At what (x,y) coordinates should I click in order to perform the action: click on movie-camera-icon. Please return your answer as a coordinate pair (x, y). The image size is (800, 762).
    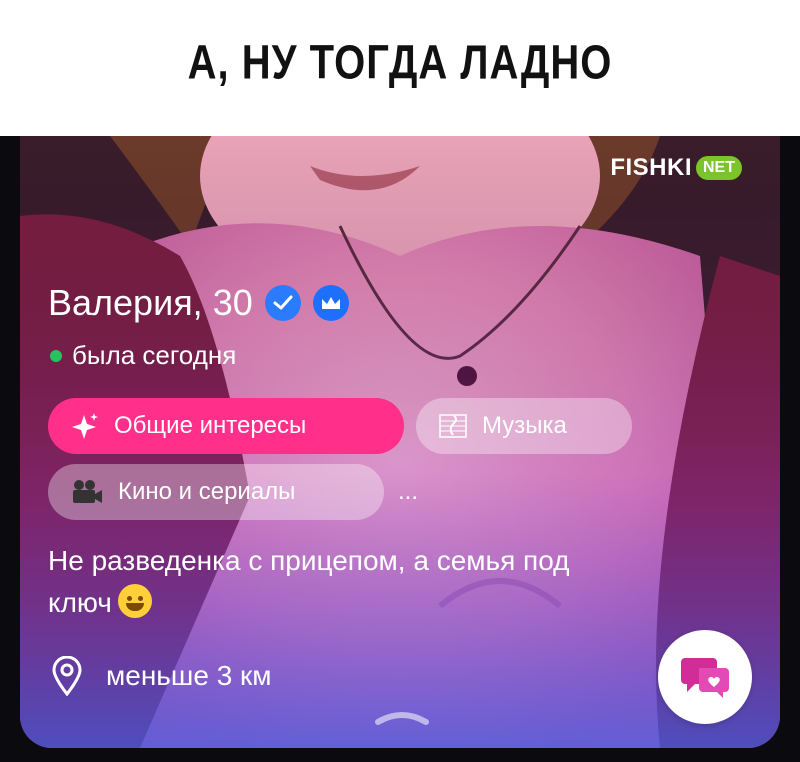
    Looking at the image, I should click on (87, 491).